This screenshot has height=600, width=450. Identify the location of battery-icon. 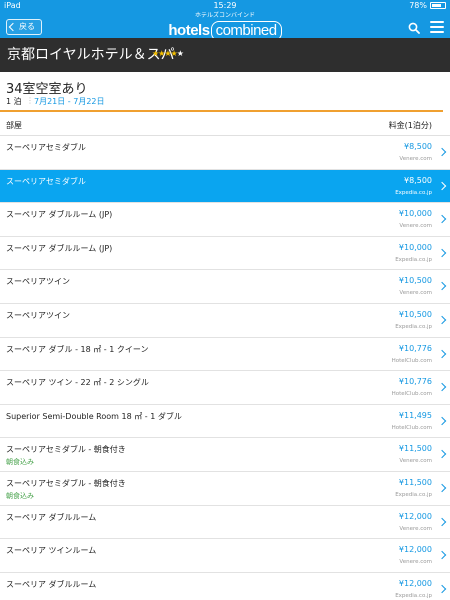
(438, 5).